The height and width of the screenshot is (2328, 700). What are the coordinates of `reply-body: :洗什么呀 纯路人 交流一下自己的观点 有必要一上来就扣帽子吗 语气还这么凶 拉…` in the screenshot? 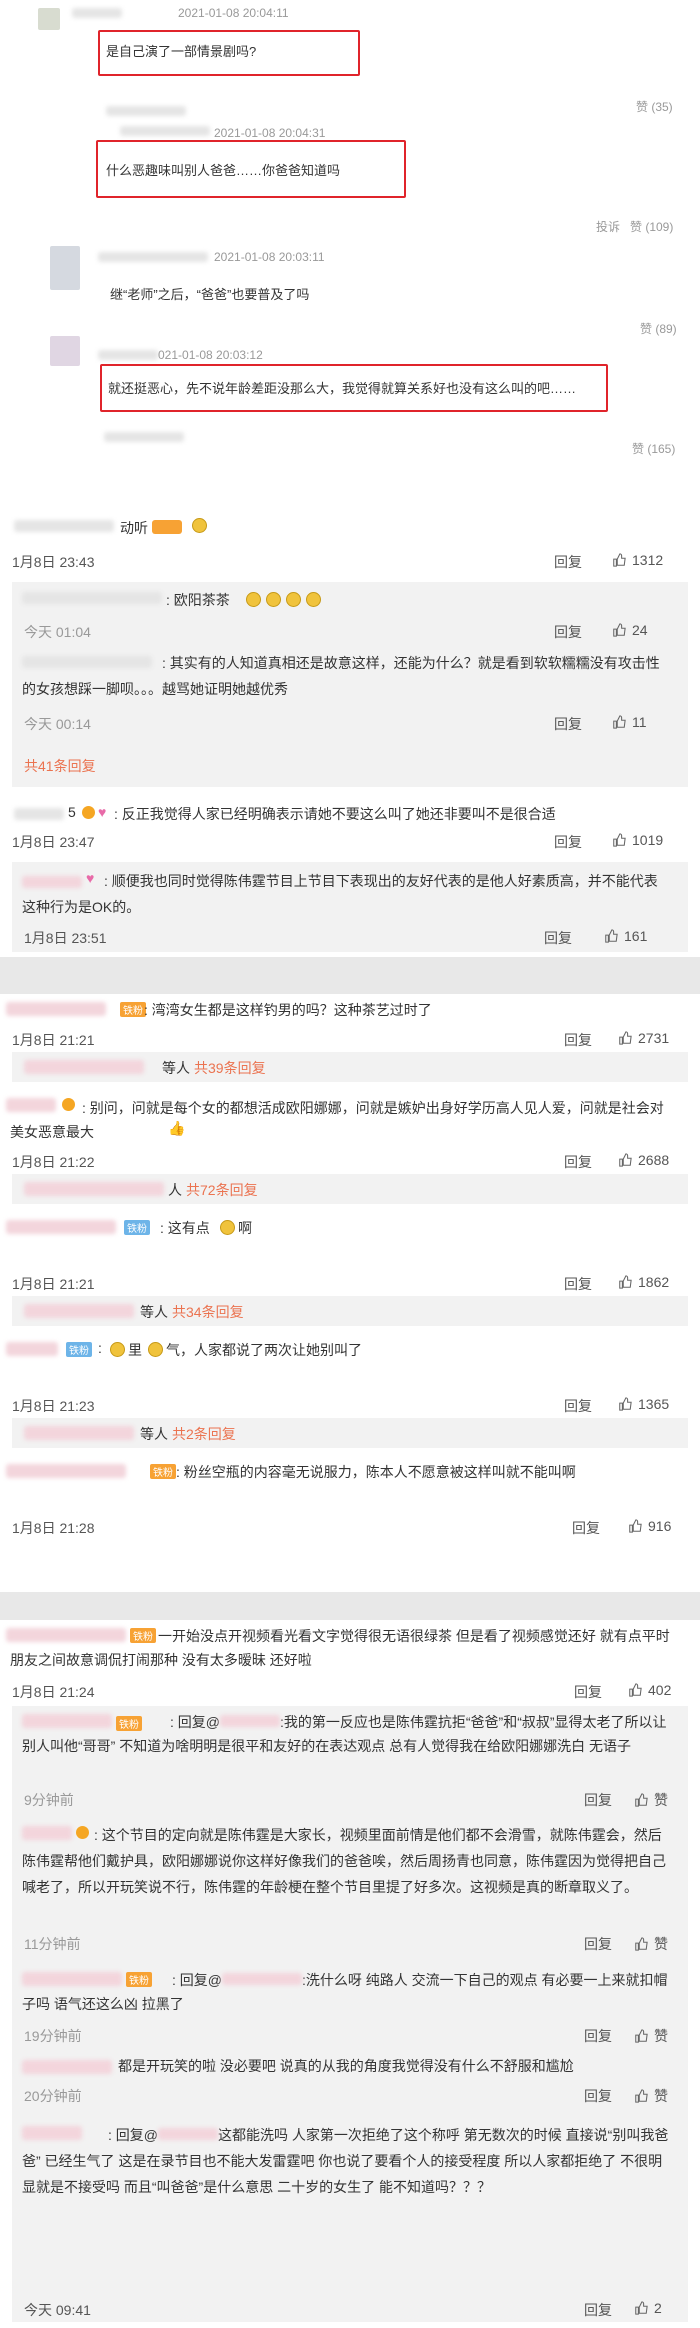 It's located at (345, 1992).